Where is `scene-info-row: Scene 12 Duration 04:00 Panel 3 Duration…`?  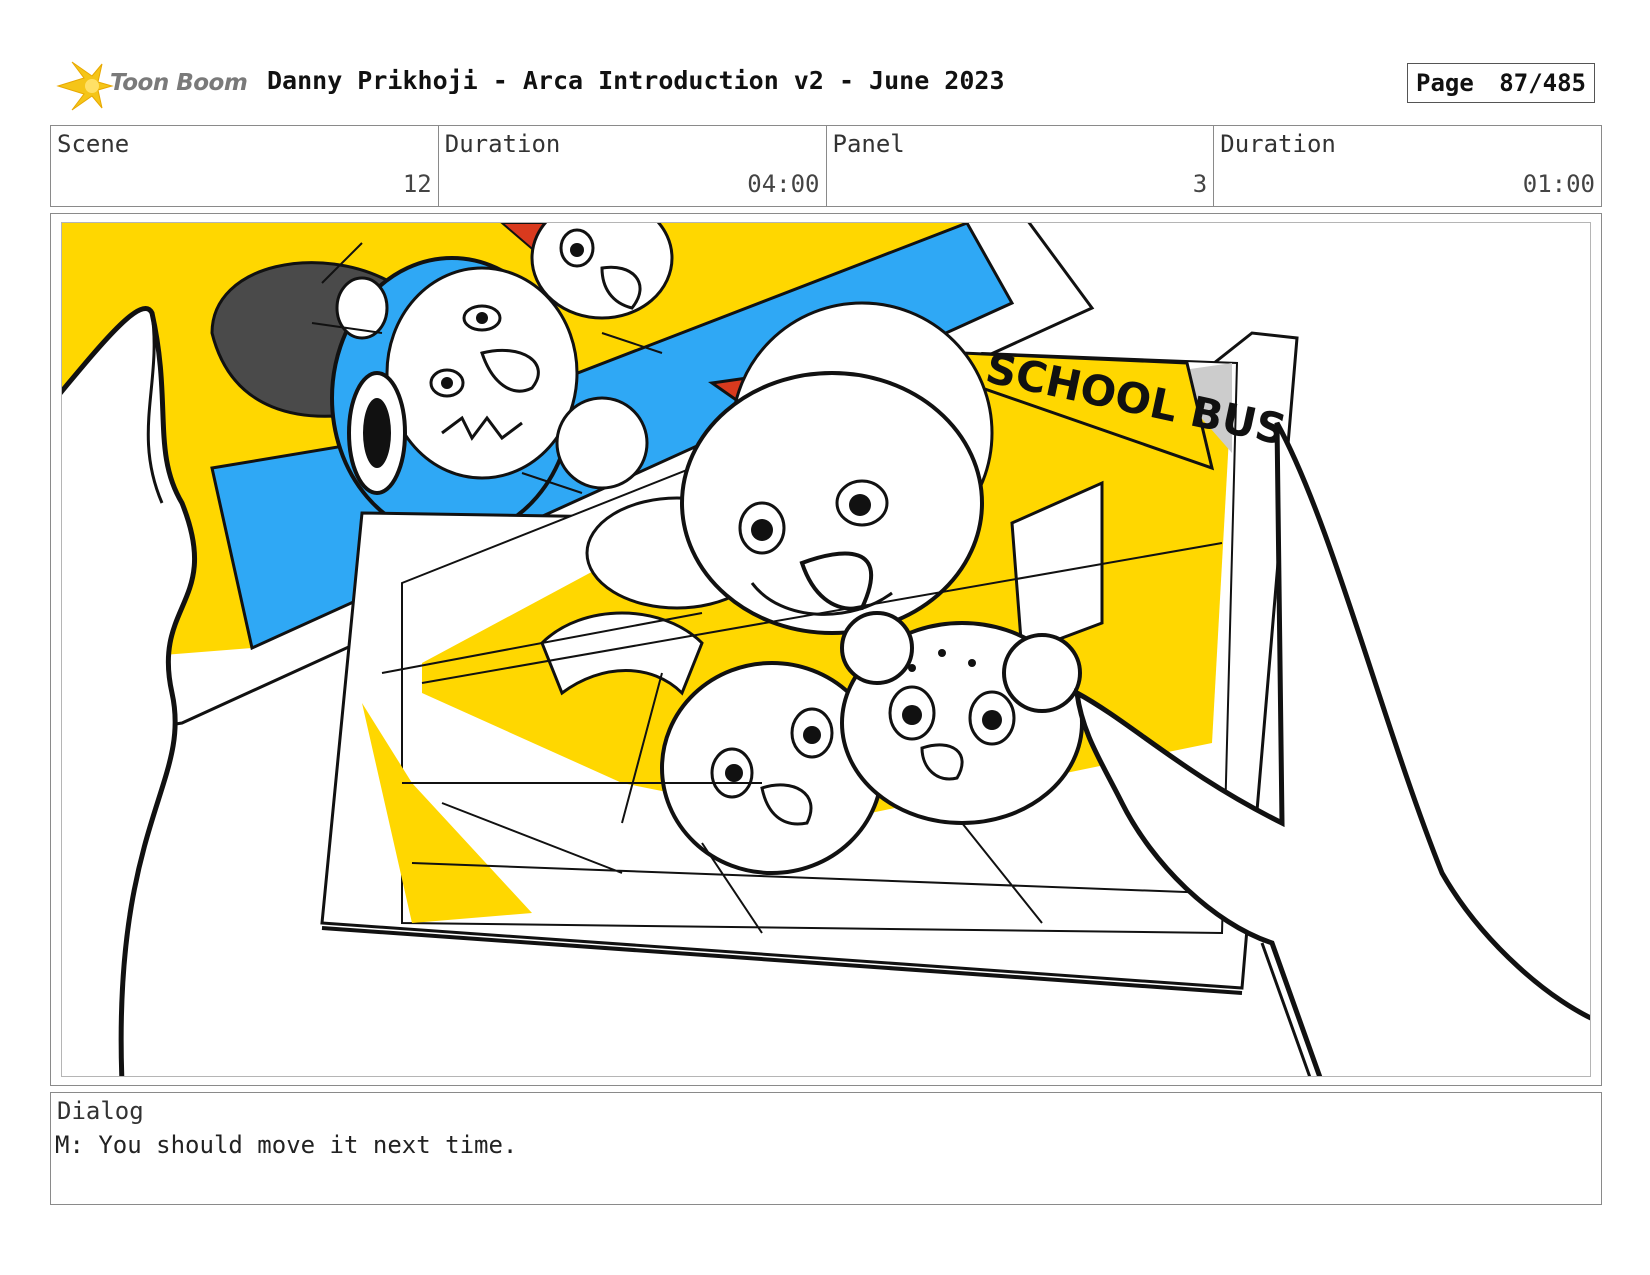 scene-info-row: Scene 12 Duration 04:00 Panel 3 Duration… is located at coordinates (826, 166).